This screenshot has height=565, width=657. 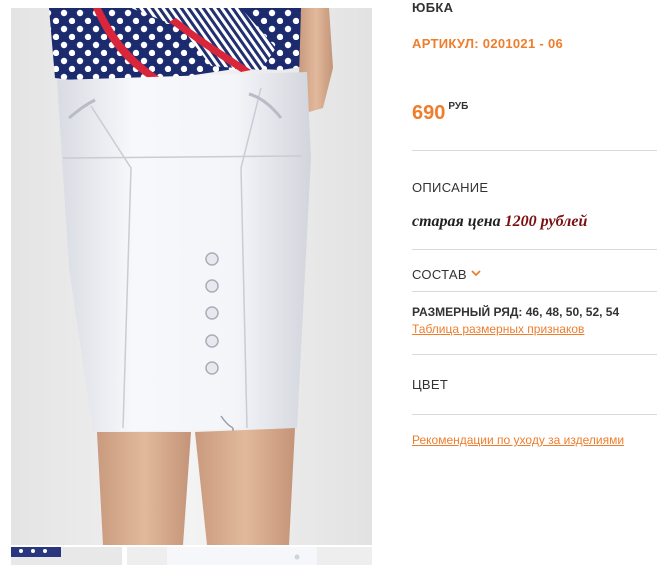 What do you see at coordinates (518, 440) in the screenshot?
I see `care-instructions-link: Рекомендации по уходу за изделиями` at bounding box center [518, 440].